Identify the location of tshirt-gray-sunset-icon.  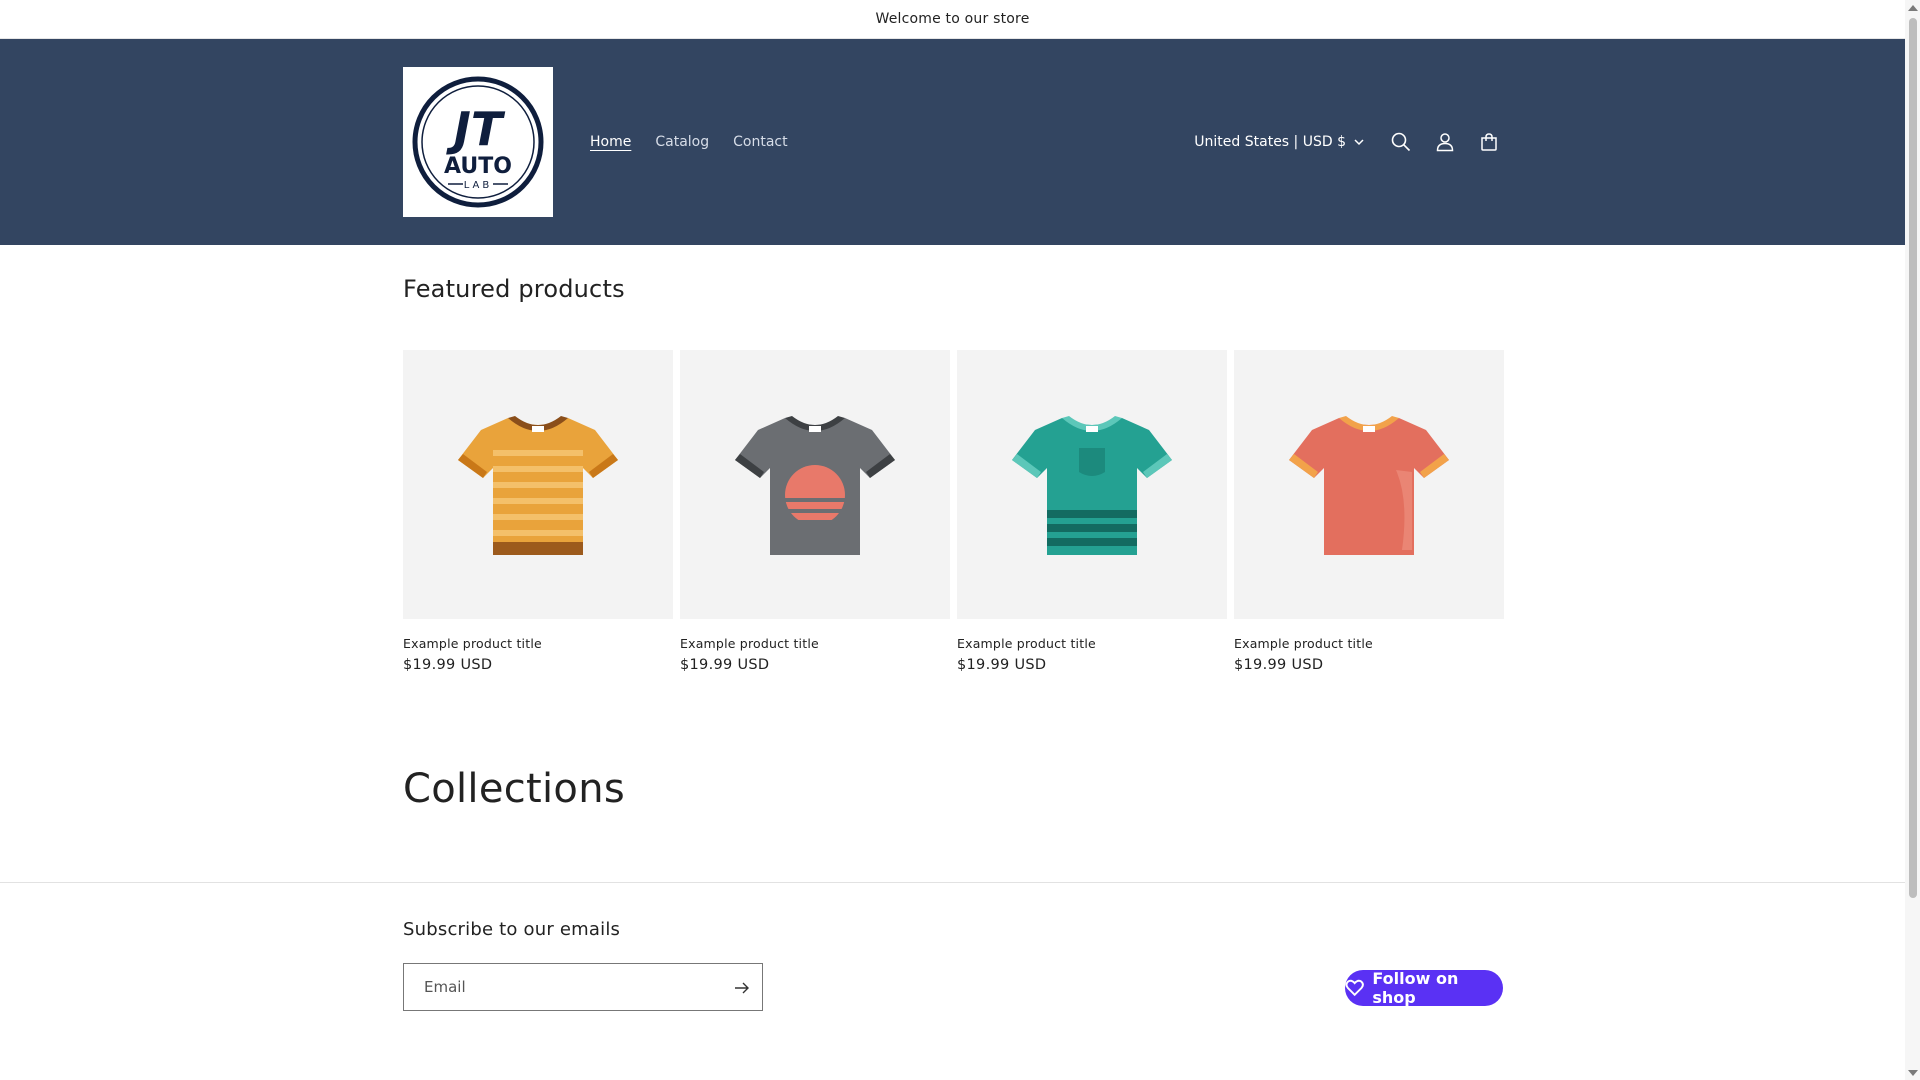
(815, 485).